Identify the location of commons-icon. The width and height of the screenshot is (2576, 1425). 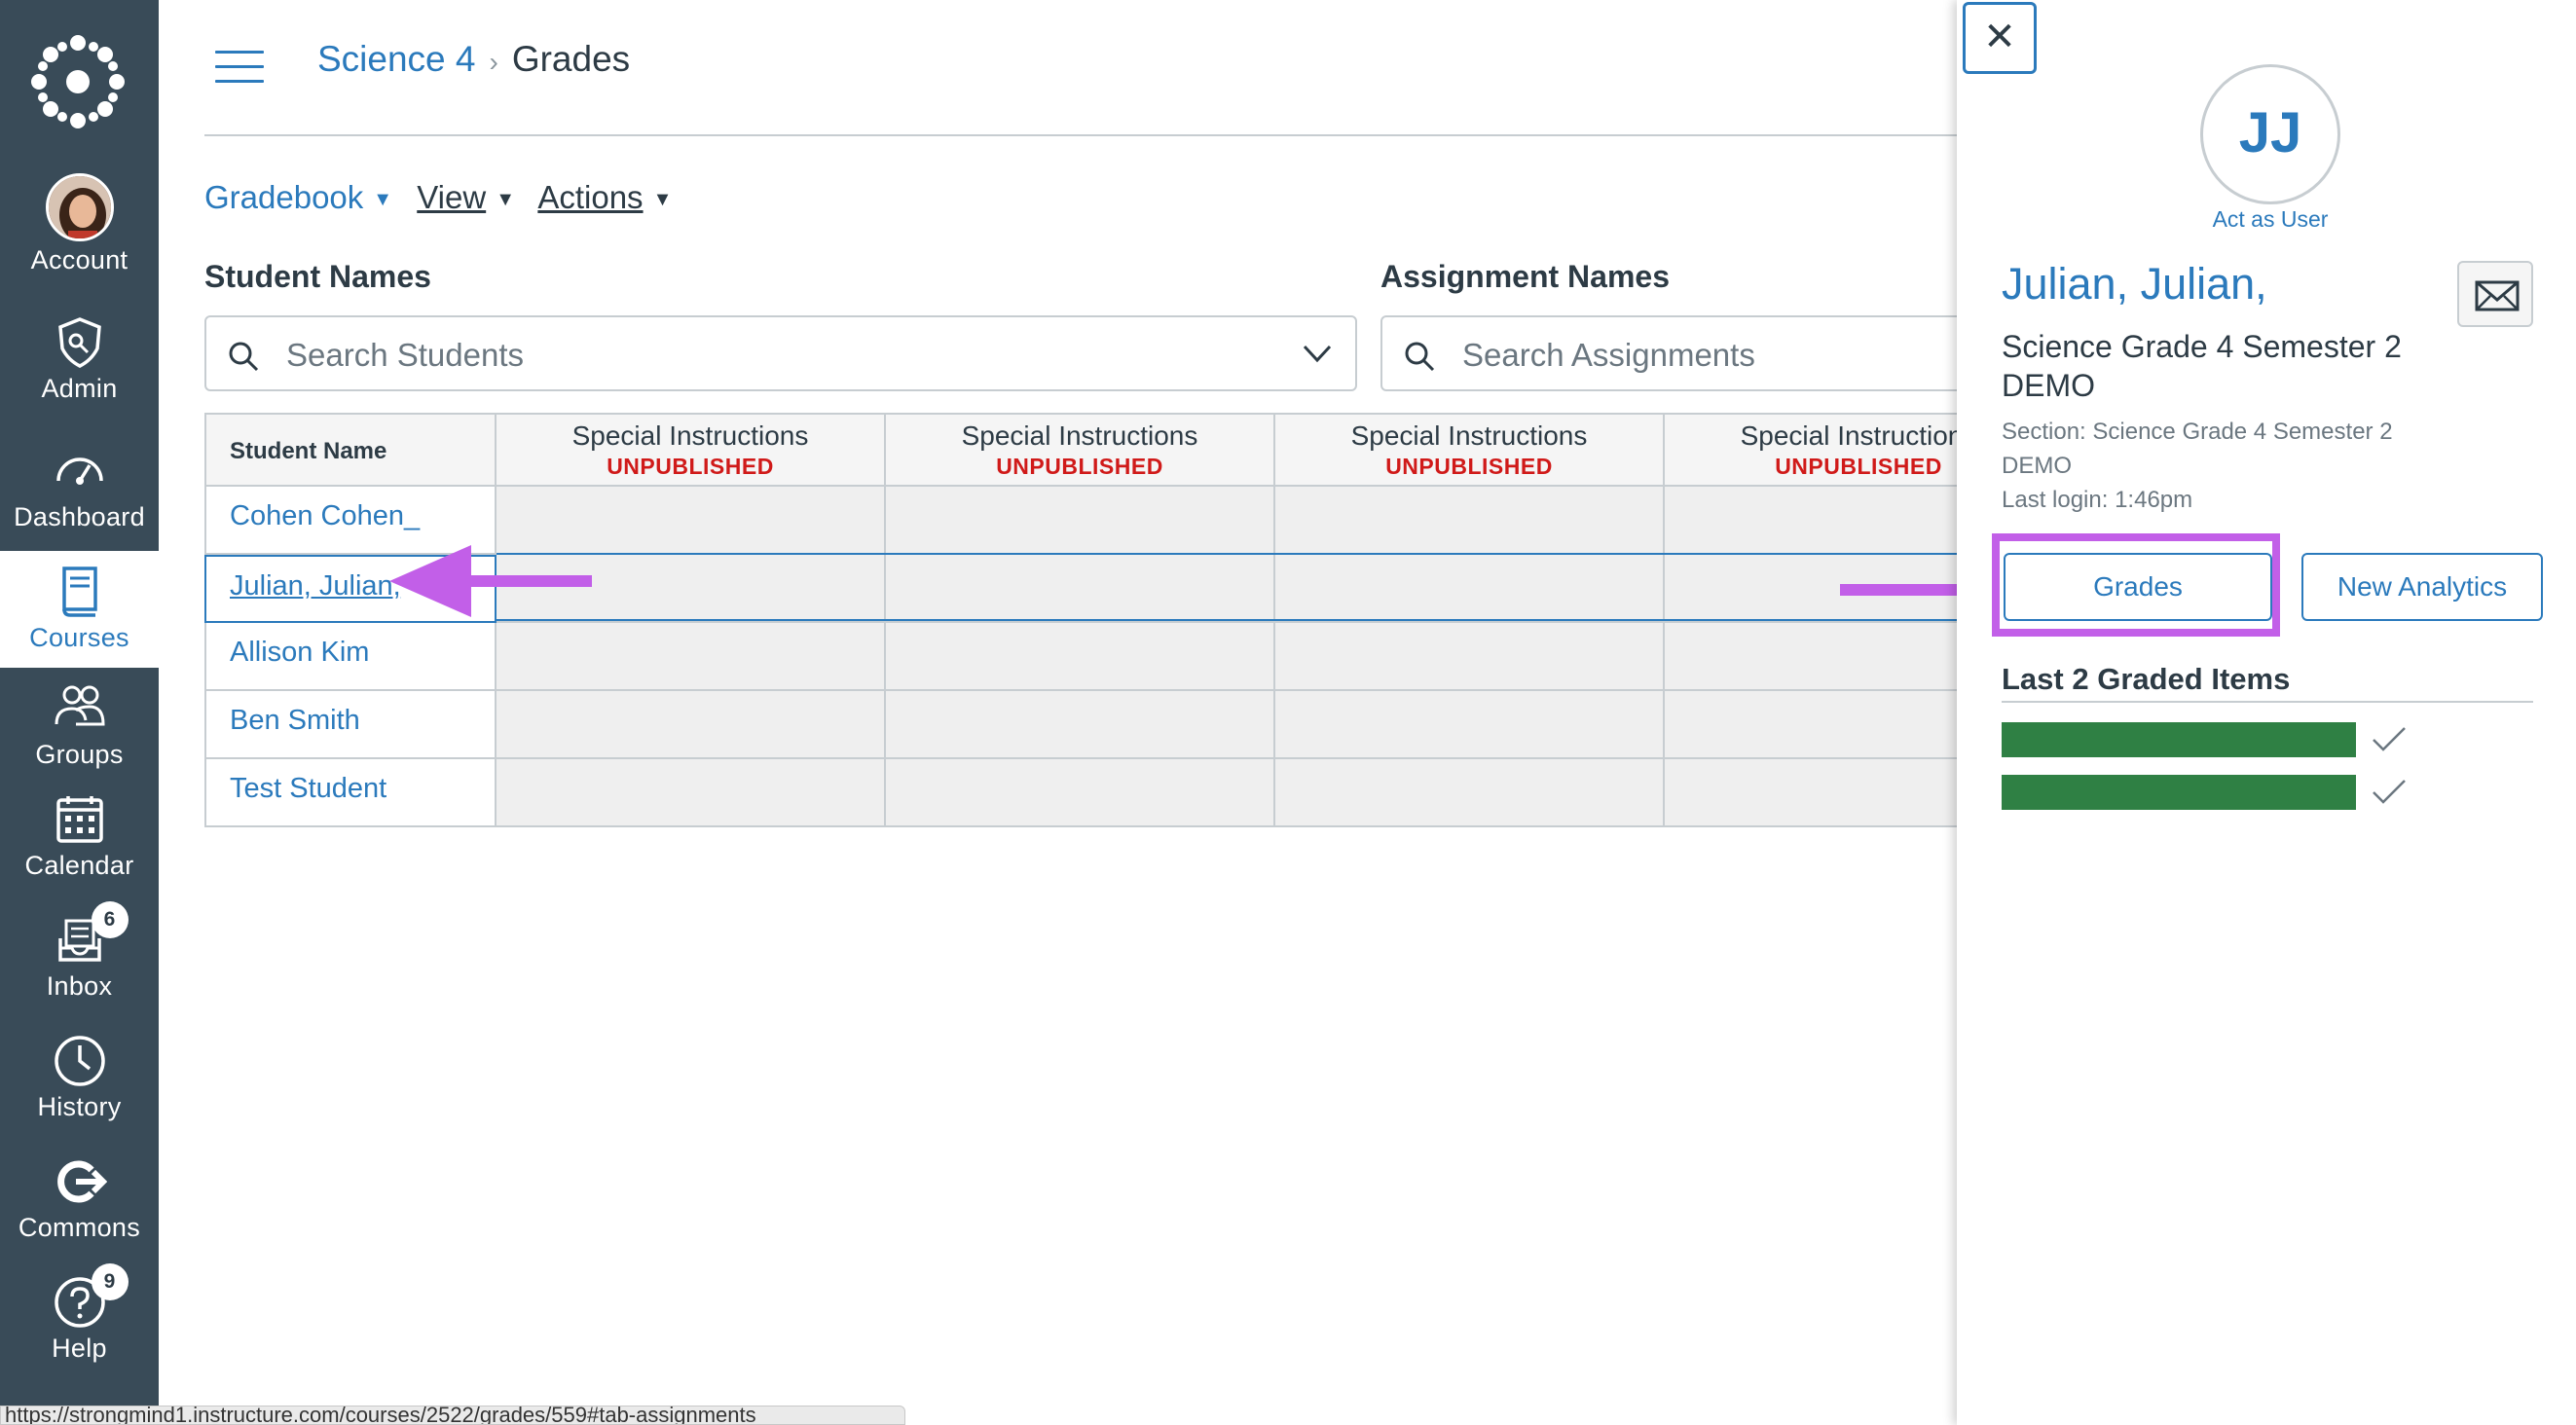
(81, 1181).